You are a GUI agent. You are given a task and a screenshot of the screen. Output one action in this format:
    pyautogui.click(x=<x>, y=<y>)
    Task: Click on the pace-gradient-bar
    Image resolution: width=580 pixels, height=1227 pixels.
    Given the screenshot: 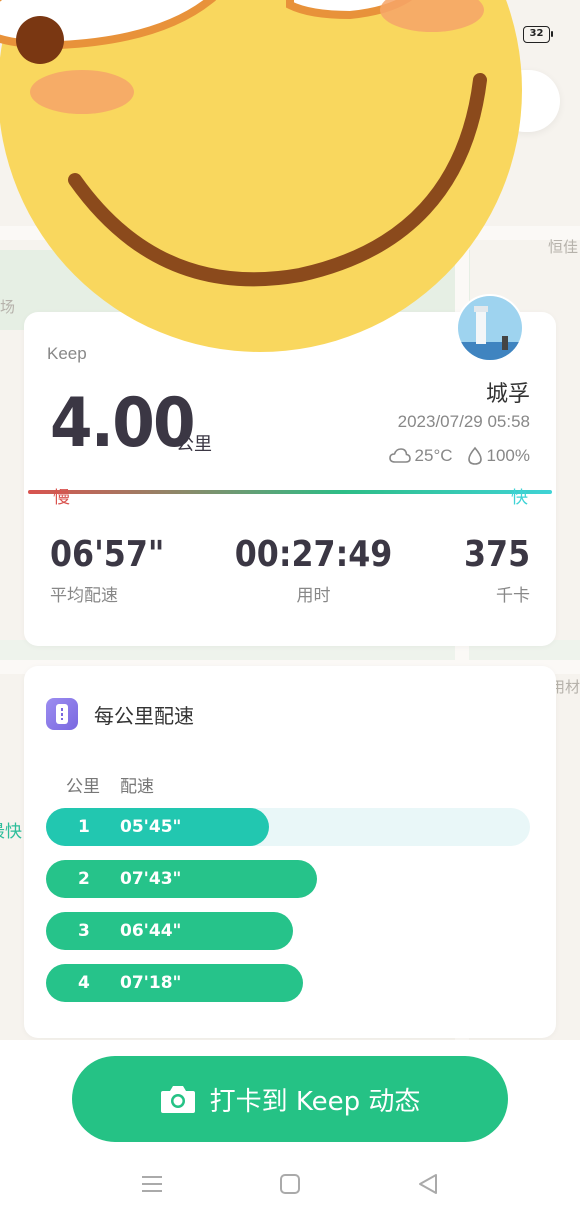 What is the action you would take?
    pyautogui.click(x=290, y=492)
    